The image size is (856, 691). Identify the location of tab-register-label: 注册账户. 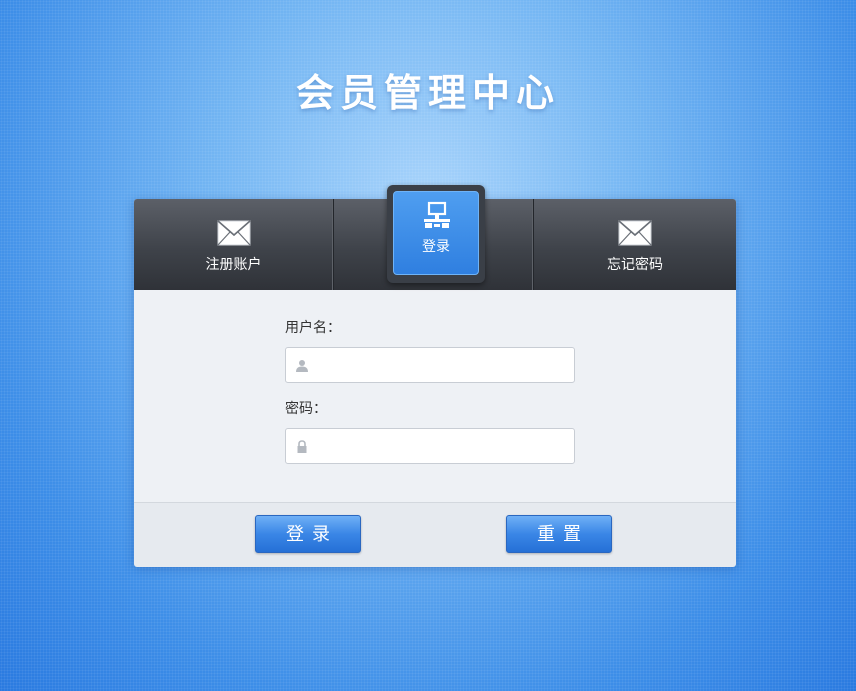
(233, 265).